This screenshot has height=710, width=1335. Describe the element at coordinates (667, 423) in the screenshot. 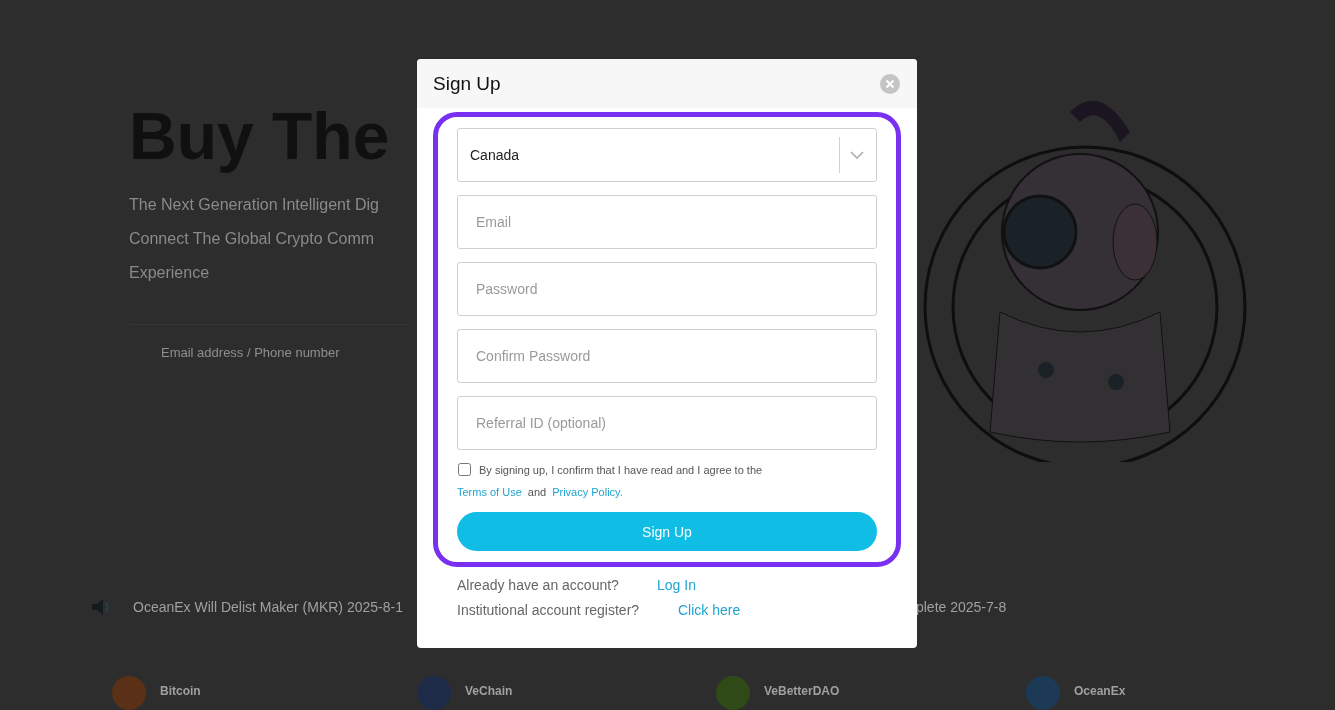

I see `input-field: Referral ID (optional)` at that location.